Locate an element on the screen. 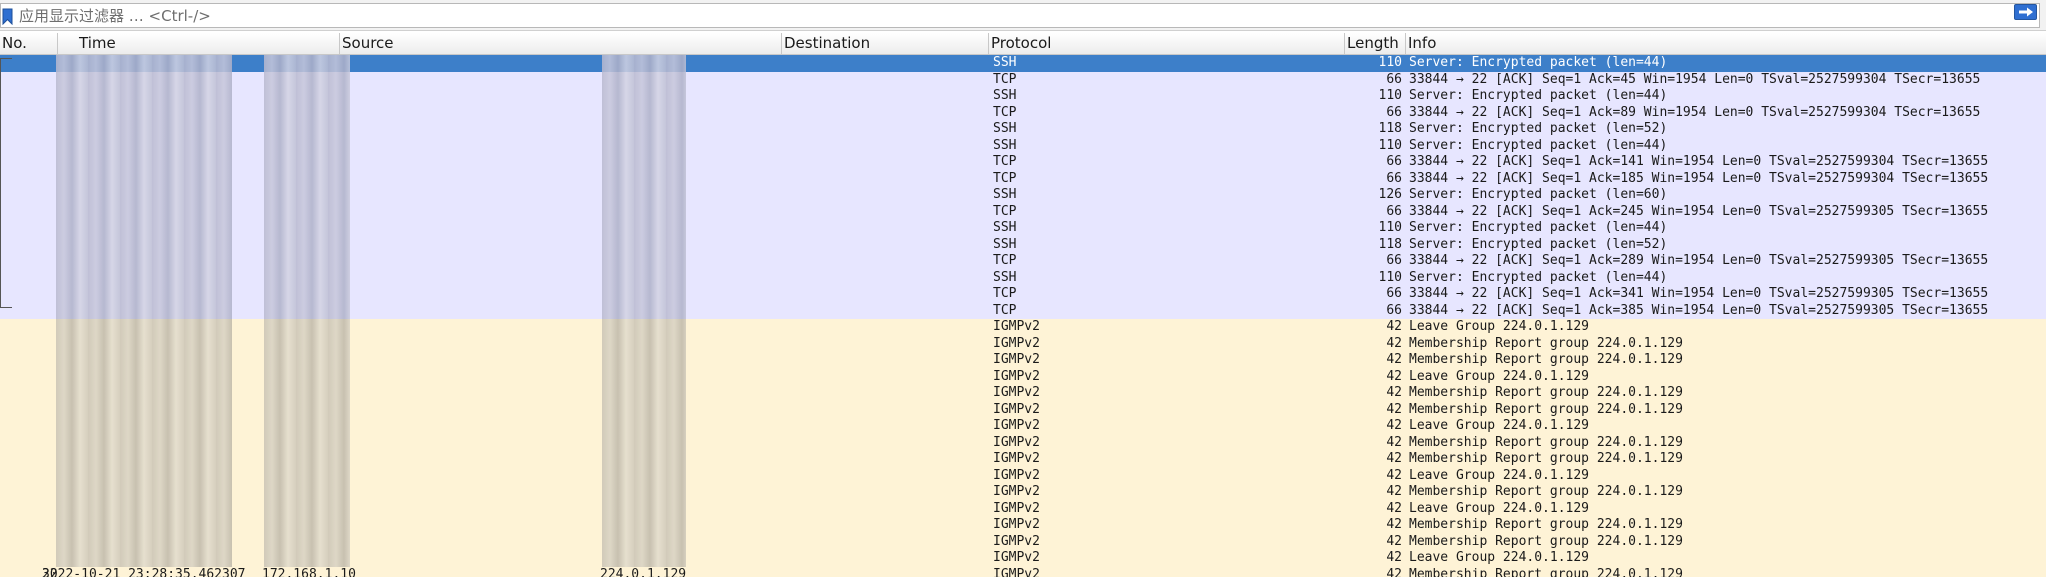 The image size is (2046, 577). packet-row: SSH 126 Server: Encrypted packet (len=60) is located at coordinates (1023, 195).